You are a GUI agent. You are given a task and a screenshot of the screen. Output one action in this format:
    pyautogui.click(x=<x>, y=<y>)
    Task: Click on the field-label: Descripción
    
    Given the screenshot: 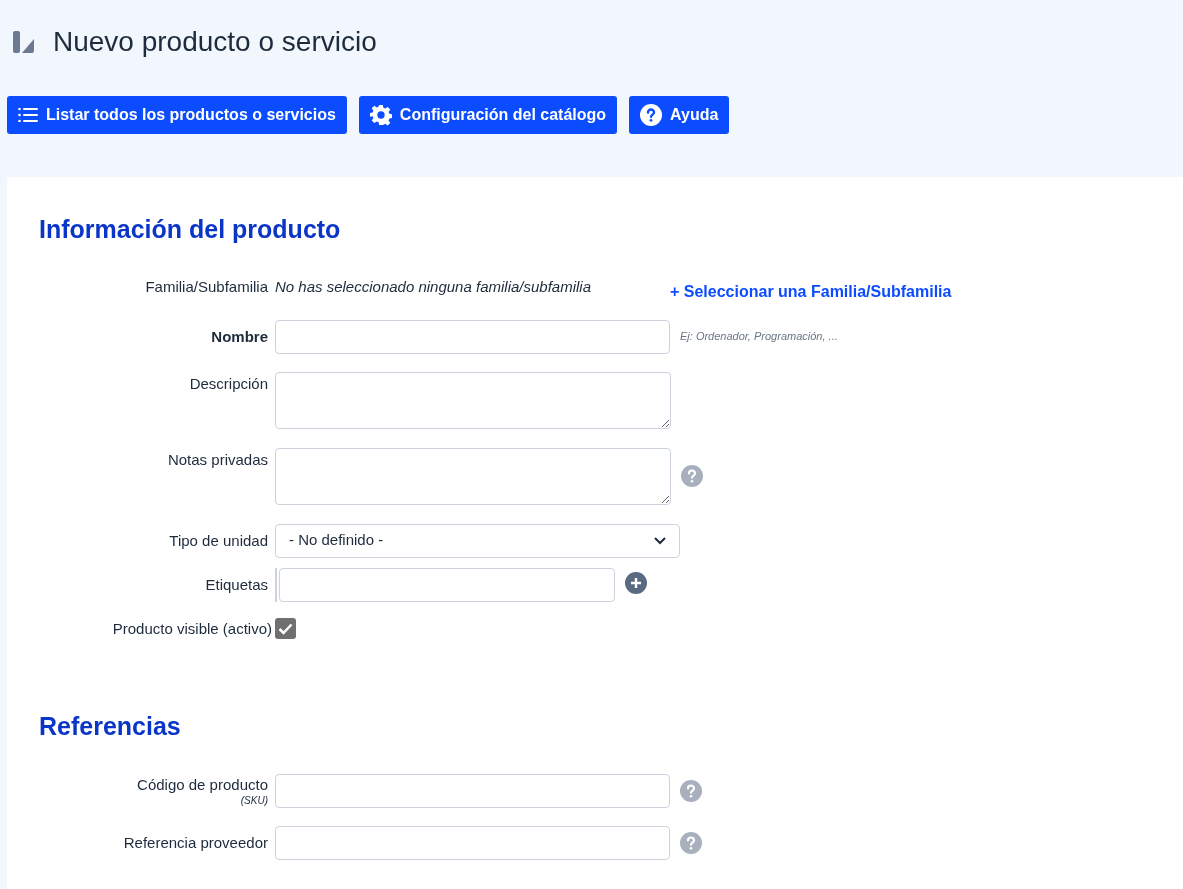 What is the action you would take?
    pyautogui.click(x=228, y=383)
    